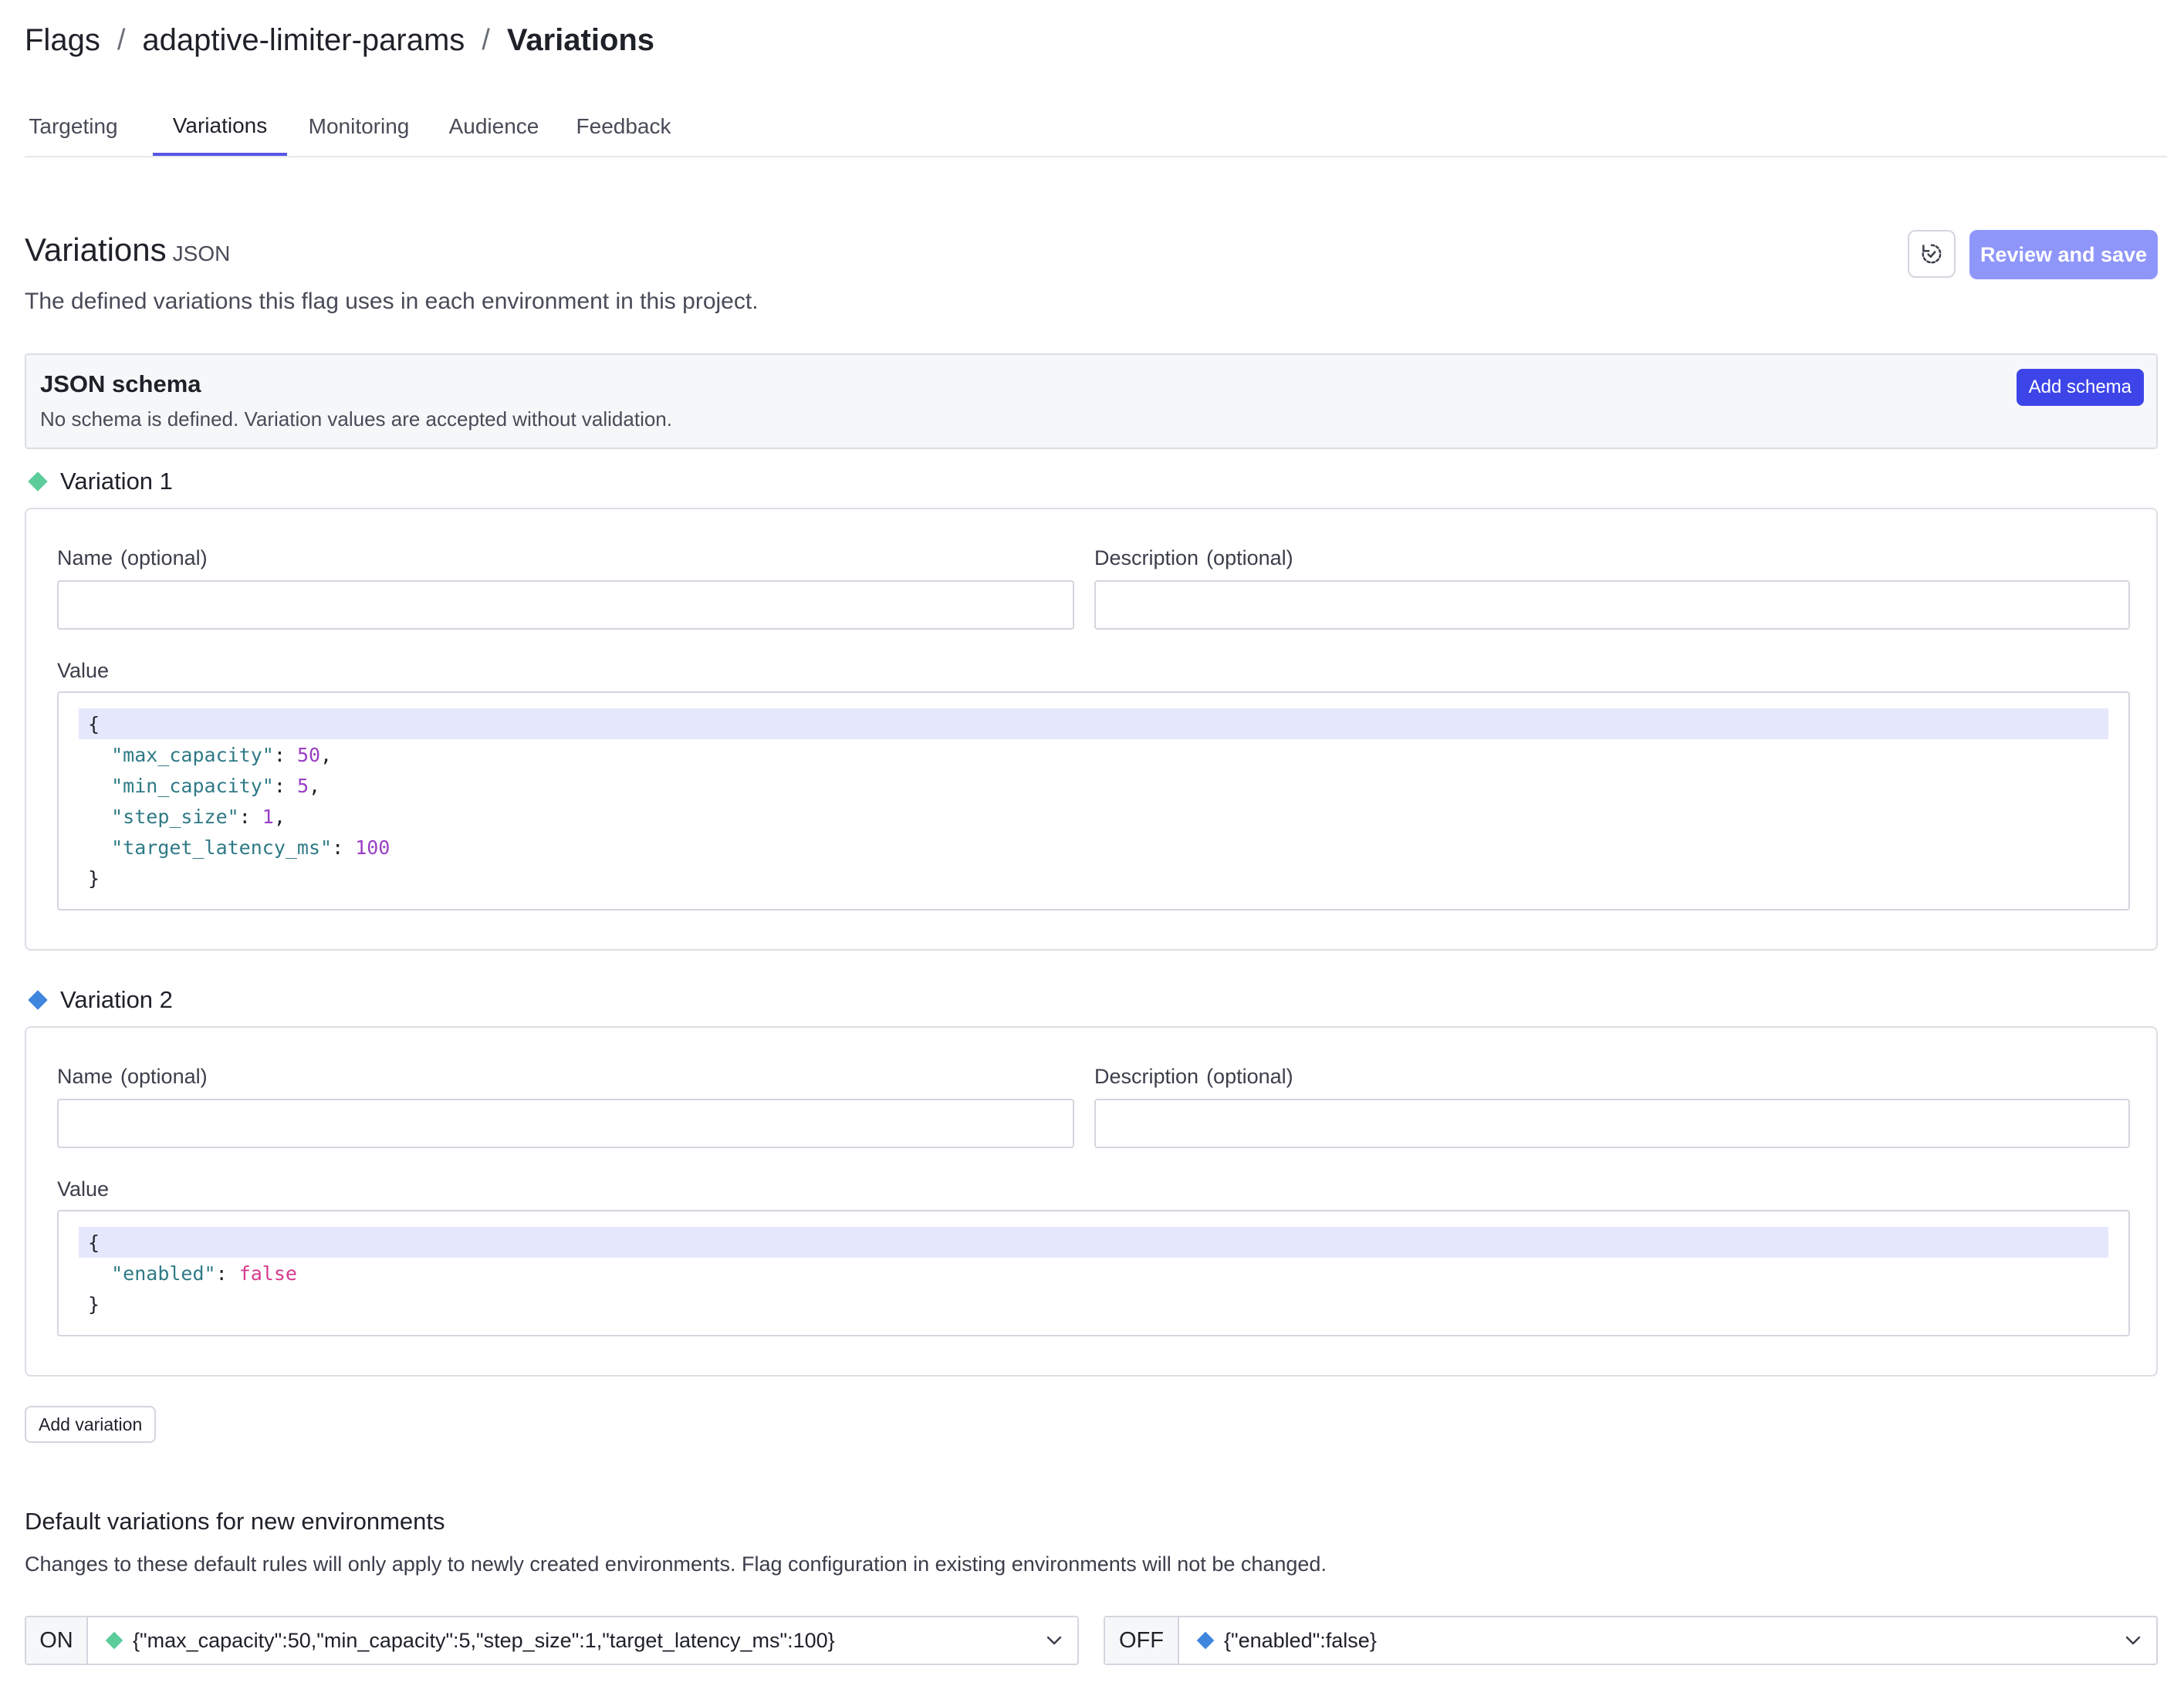 The height and width of the screenshot is (1696, 2184). Describe the element at coordinates (1300, 1640) in the screenshot. I see `default-off-value-text: {"enabled":false}` at that location.